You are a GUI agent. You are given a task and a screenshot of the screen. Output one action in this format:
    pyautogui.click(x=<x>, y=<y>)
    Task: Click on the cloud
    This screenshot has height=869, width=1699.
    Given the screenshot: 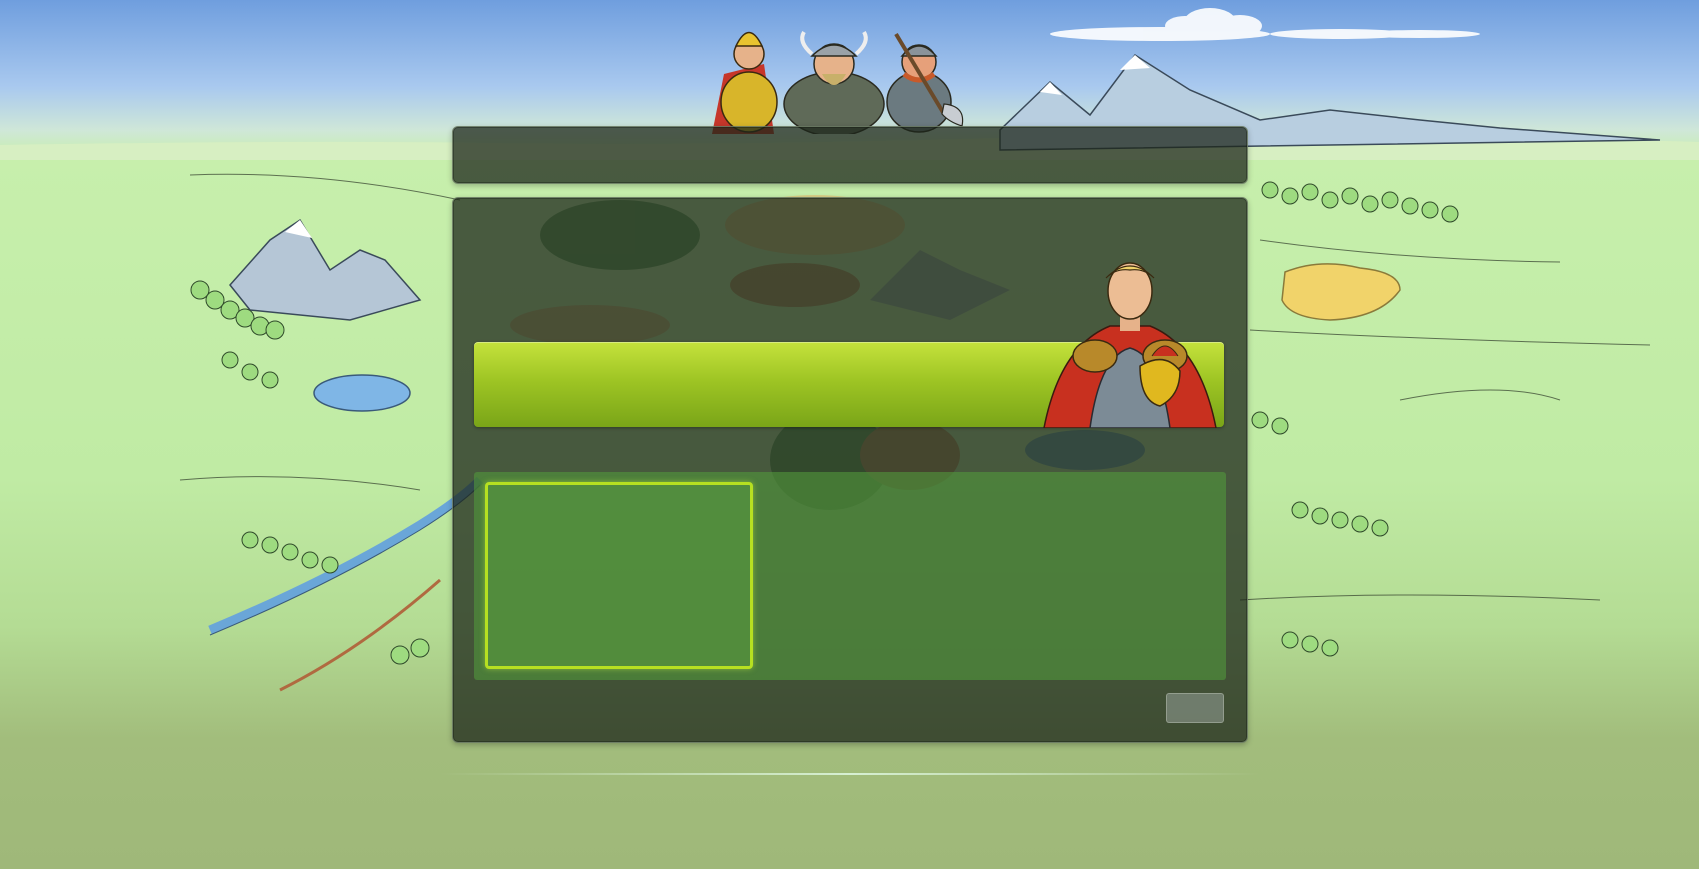 What is the action you would take?
    pyautogui.click(x=1265, y=24)
    